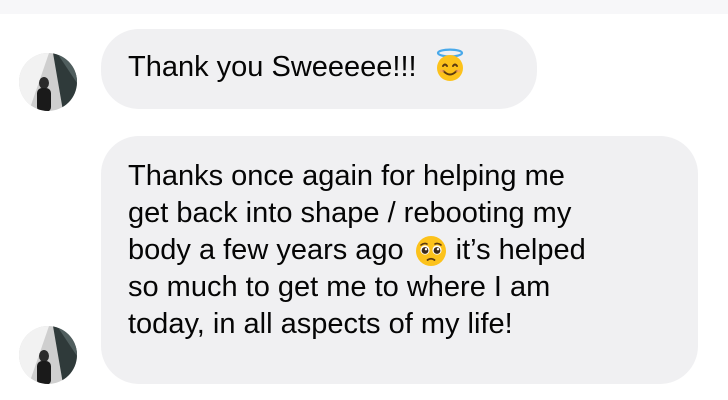  What do you see at coordinates (320, 324) in the screenshot?
I see `message-line: today, in all aspects of my life!` at bounding box center [320, 324].